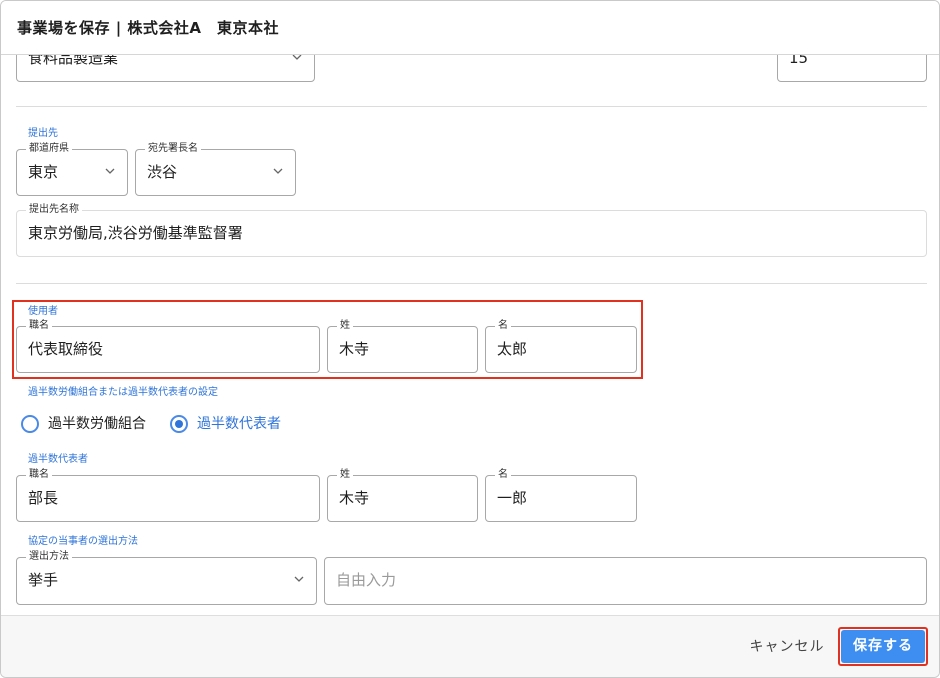  What do you see at coordinates (345, 326) in the screenshot?
I see `employer-surname-label: 姓` at bounding box center [345, 326].